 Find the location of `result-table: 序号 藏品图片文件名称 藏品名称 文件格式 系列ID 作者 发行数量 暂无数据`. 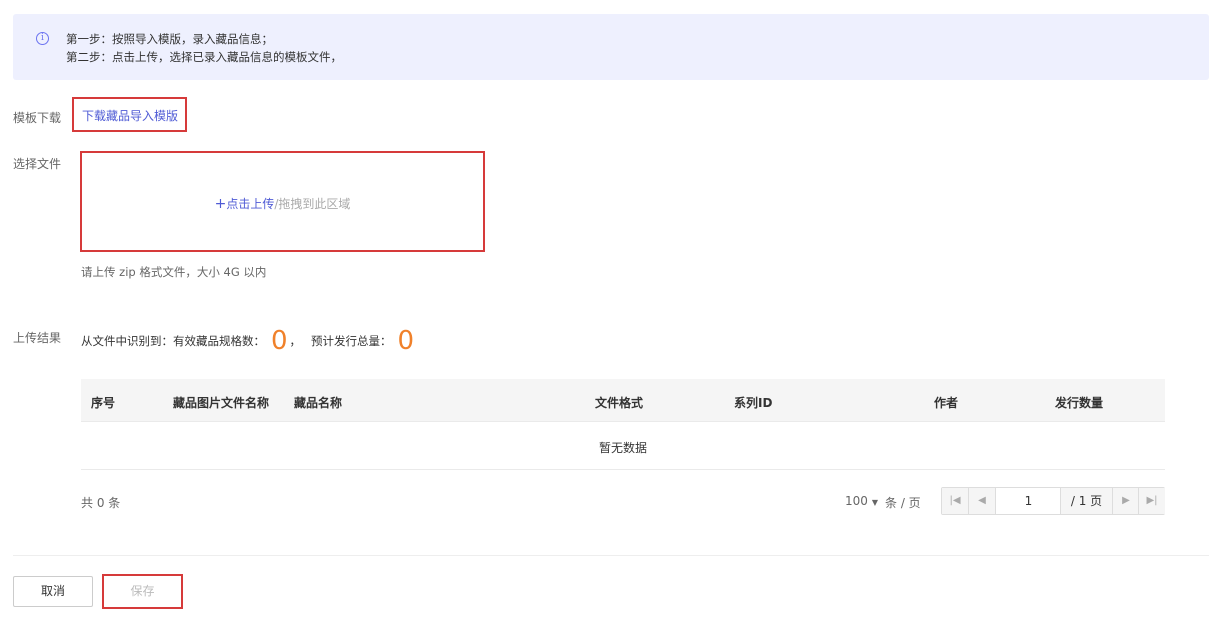

result-table: 序号 藏品图片文件名称 藏品名称 文件格式 系列ID 作者 发行数量 暂无数据 is located at coordinates (623, 424).